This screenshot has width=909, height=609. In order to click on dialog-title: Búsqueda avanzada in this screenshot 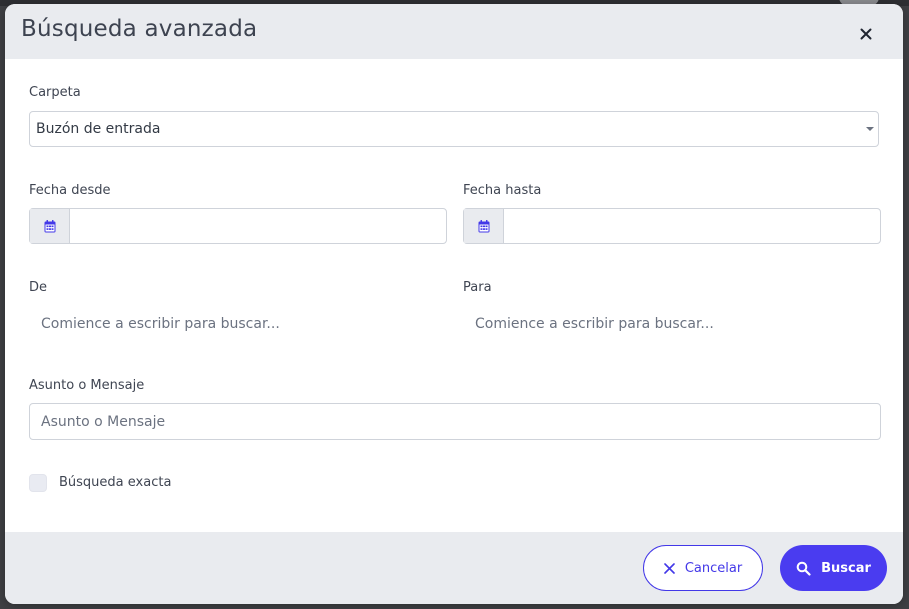, I will do `click(139, 29)`.